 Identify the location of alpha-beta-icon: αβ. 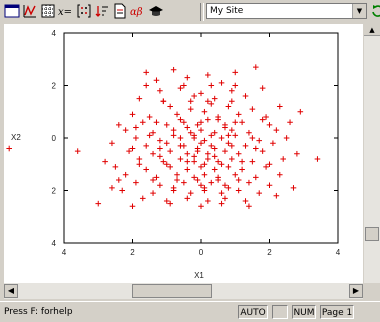
(138, 11).